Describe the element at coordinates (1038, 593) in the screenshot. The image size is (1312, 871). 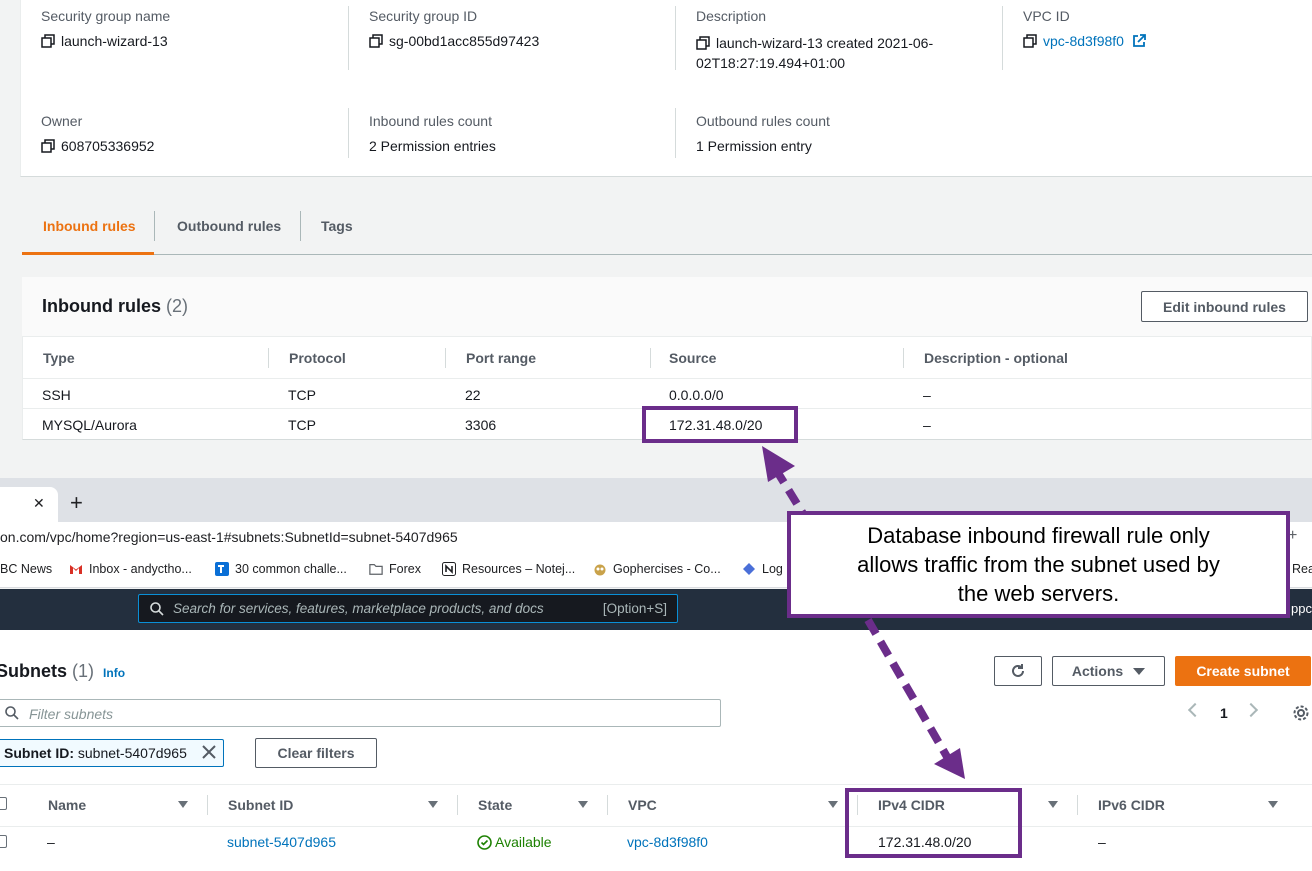
I see `annotation-line3: the web servers.` at that location.